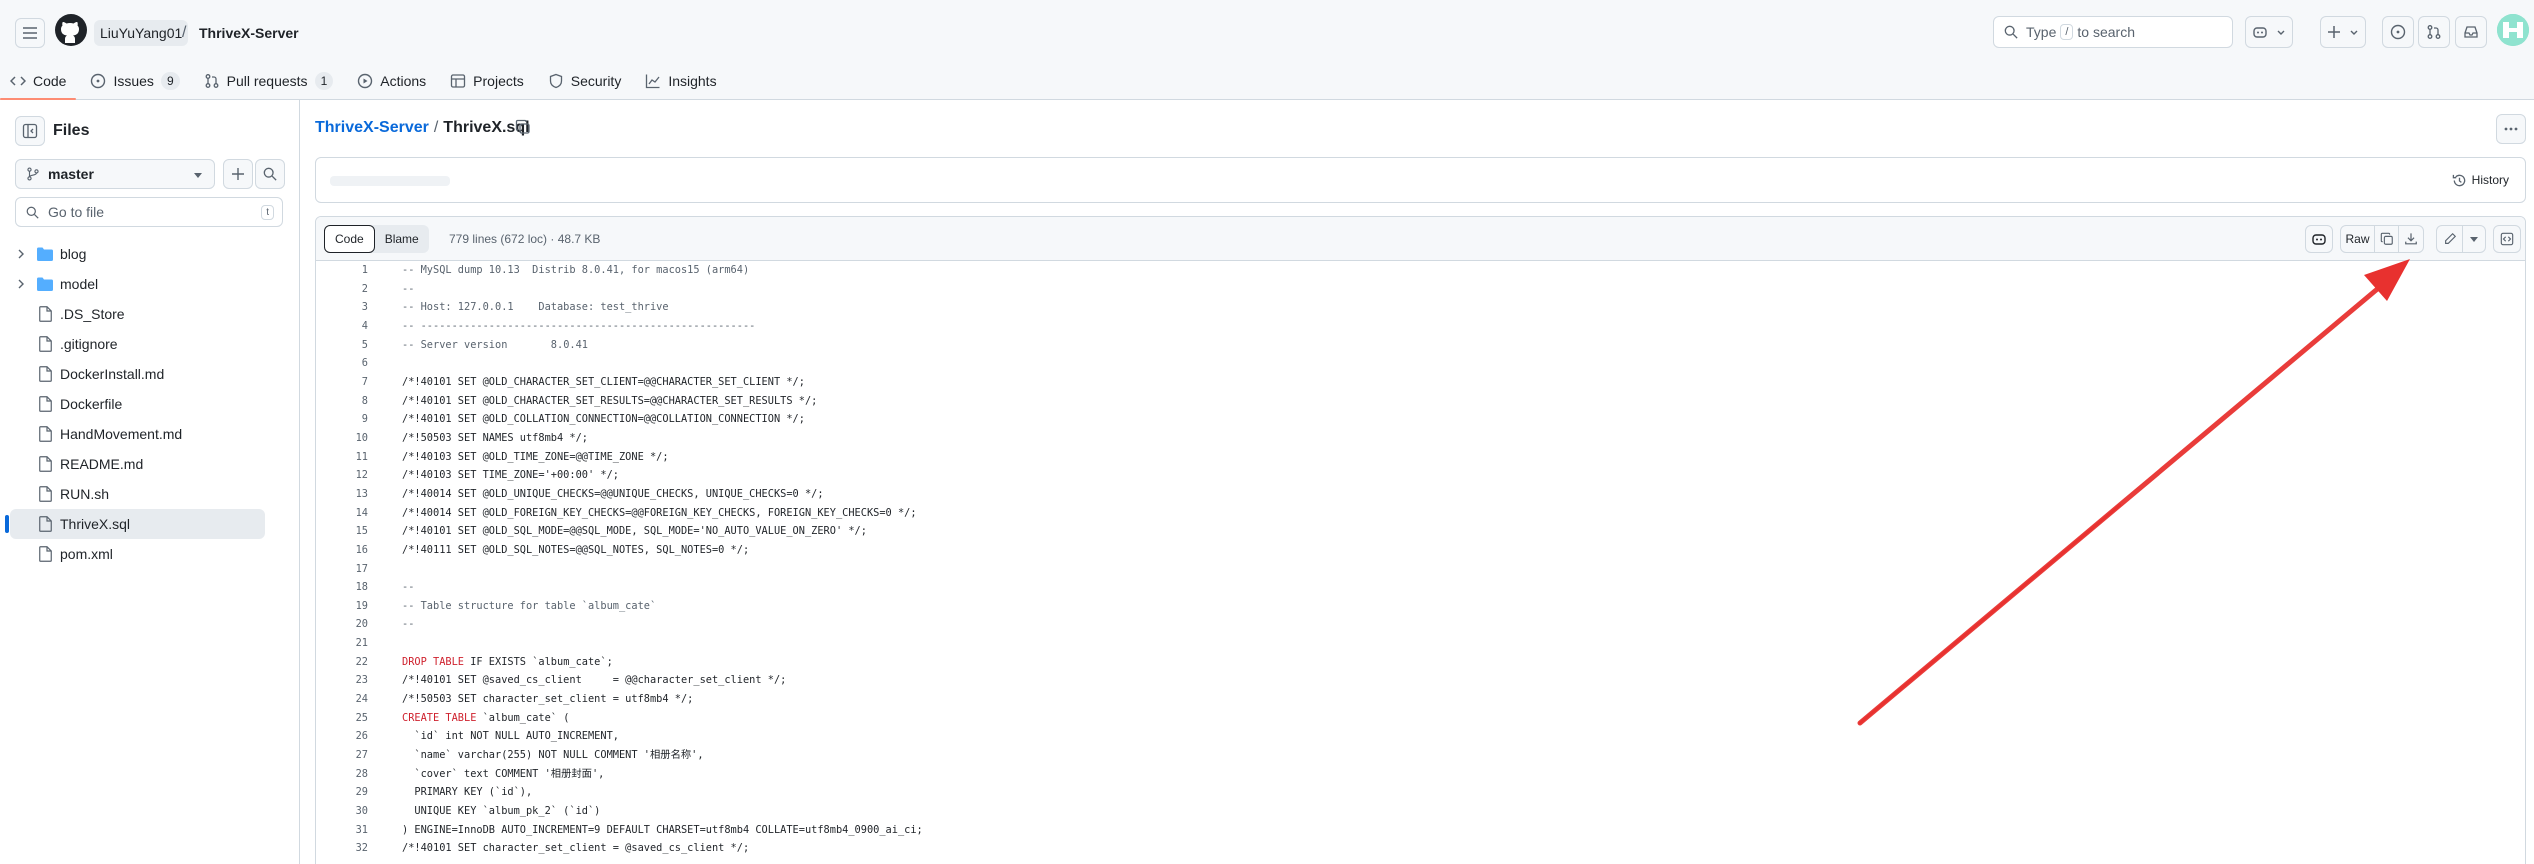 Image resolution: width=2534 pixels, height=864 pixels. Describe the element at coordinates (2434, 32) in the screenshot. I see `pull-requests-button` at that location.